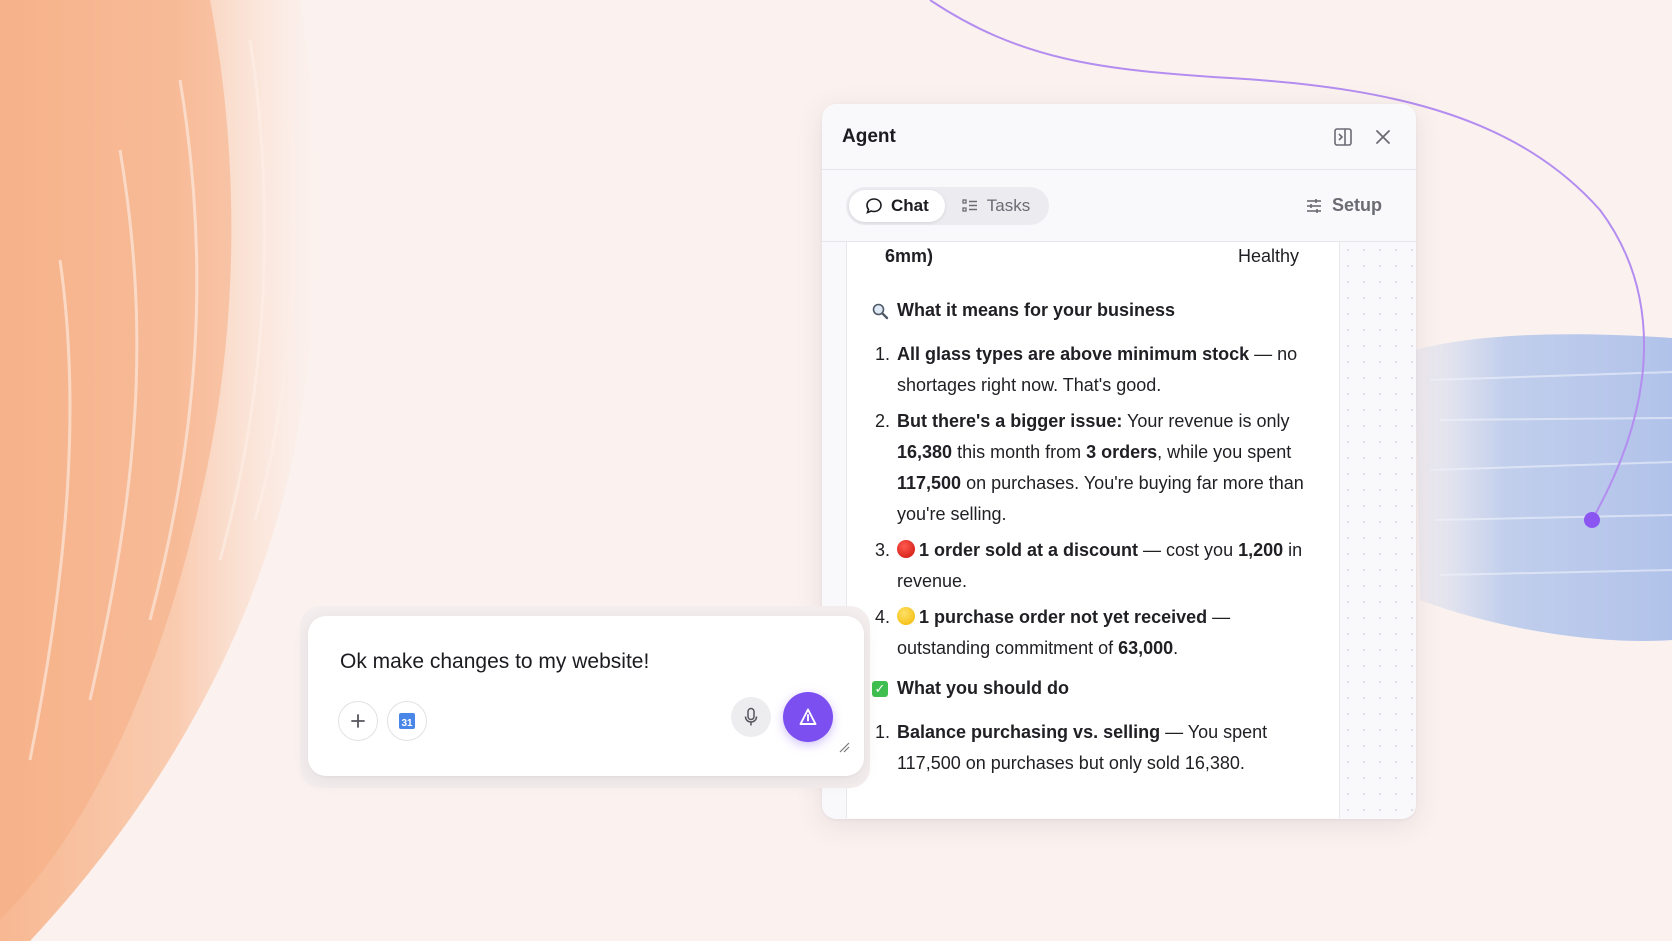 Image resolution: width=1672 pixels, height=941 pixels. I want to click on sliders-icon, so click(1313, 205).